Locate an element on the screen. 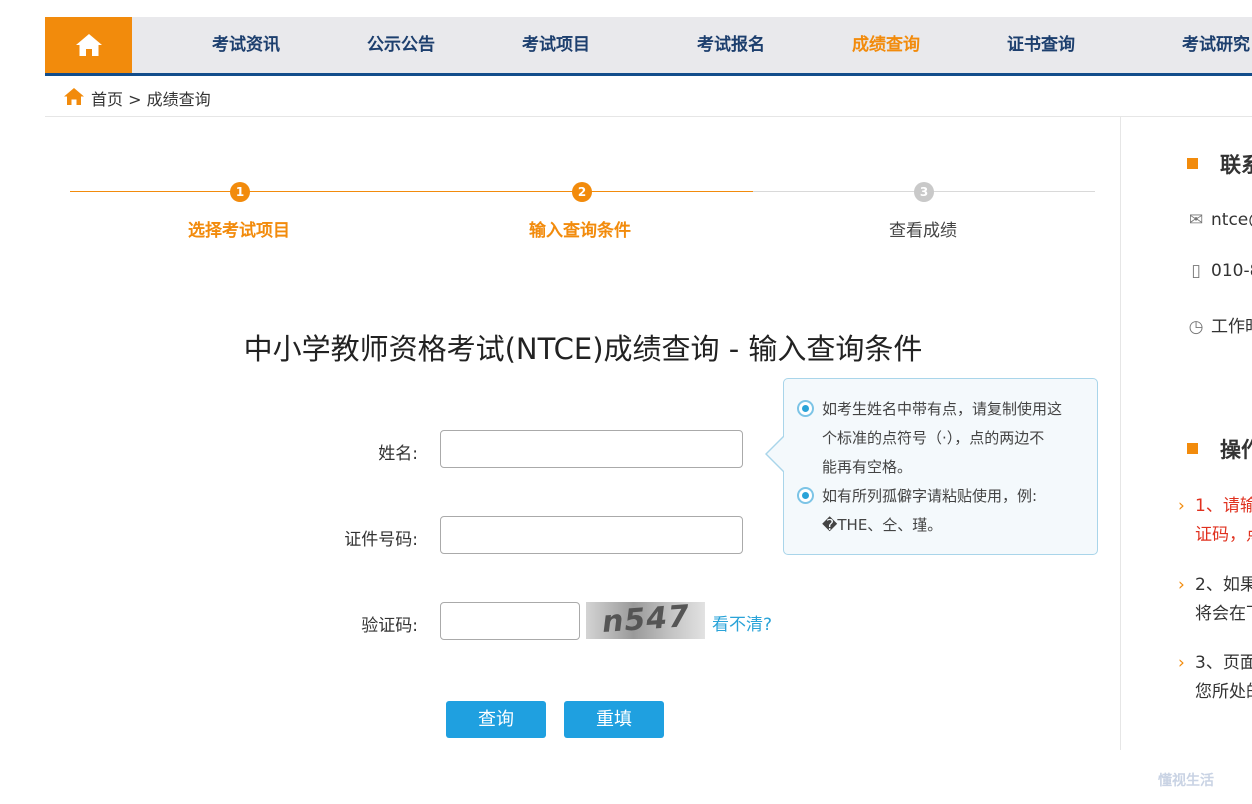 This screenshot has width=1252, height=804. breadcrumb-home-link: 首页 is located at coordinates (107, 99).